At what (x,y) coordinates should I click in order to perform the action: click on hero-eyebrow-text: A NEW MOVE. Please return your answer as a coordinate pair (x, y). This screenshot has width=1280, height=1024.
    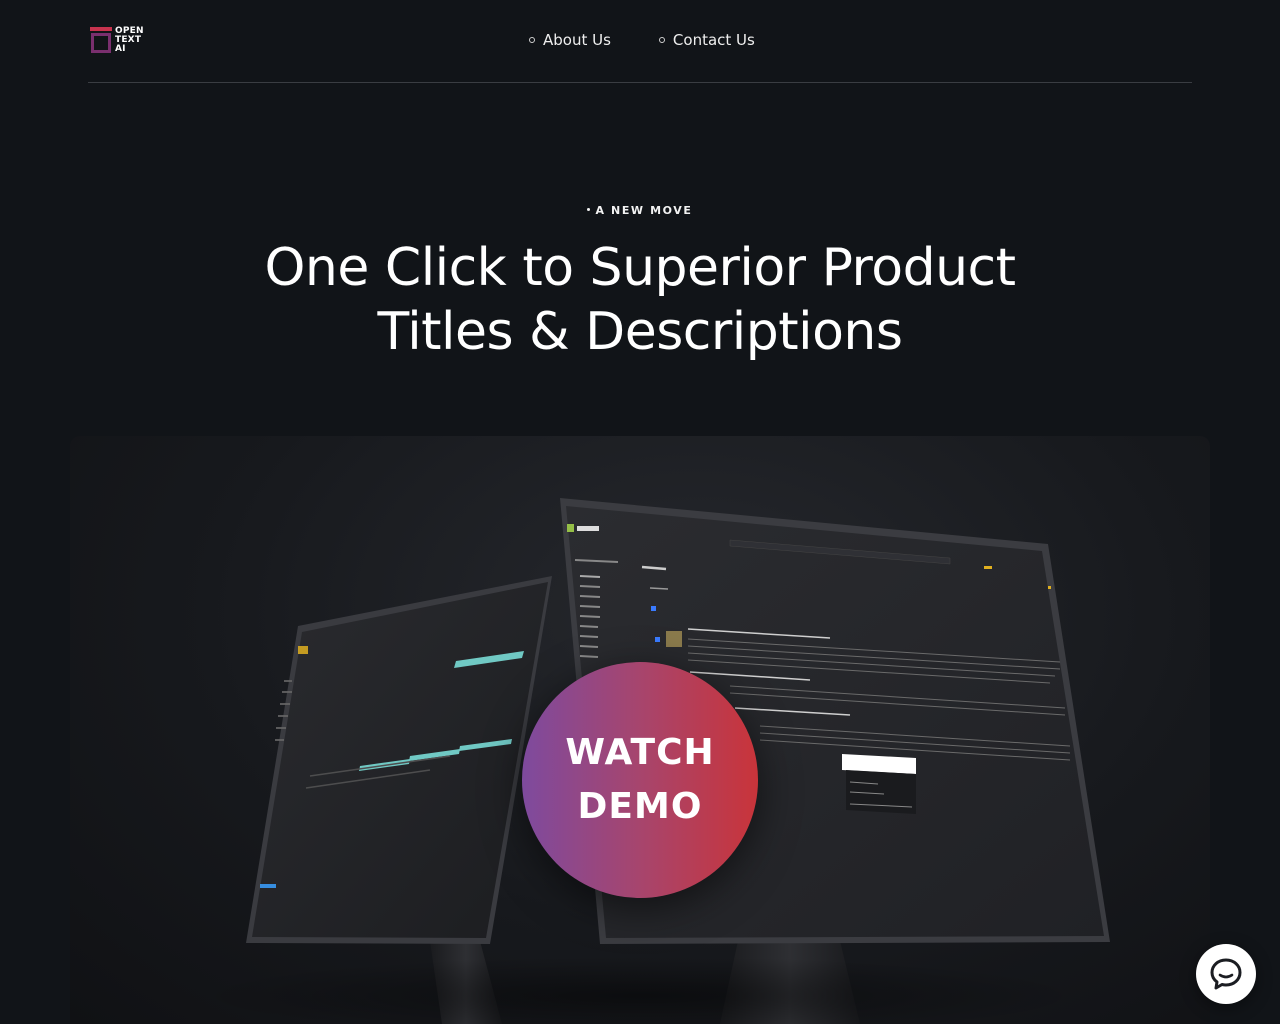
    Looking at the image, I should click on (644, 210).